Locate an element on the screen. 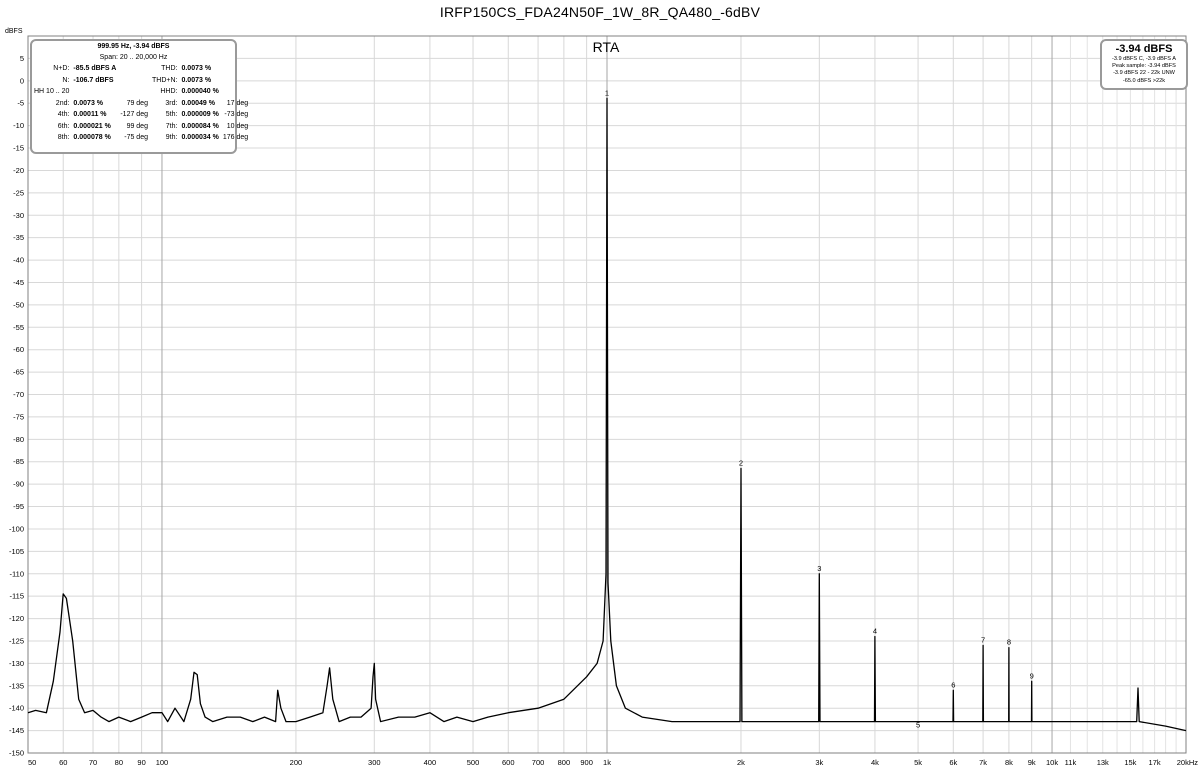 The image size is (1200, 769). y-tick-label: -5 is located at coordinates (20, 103).